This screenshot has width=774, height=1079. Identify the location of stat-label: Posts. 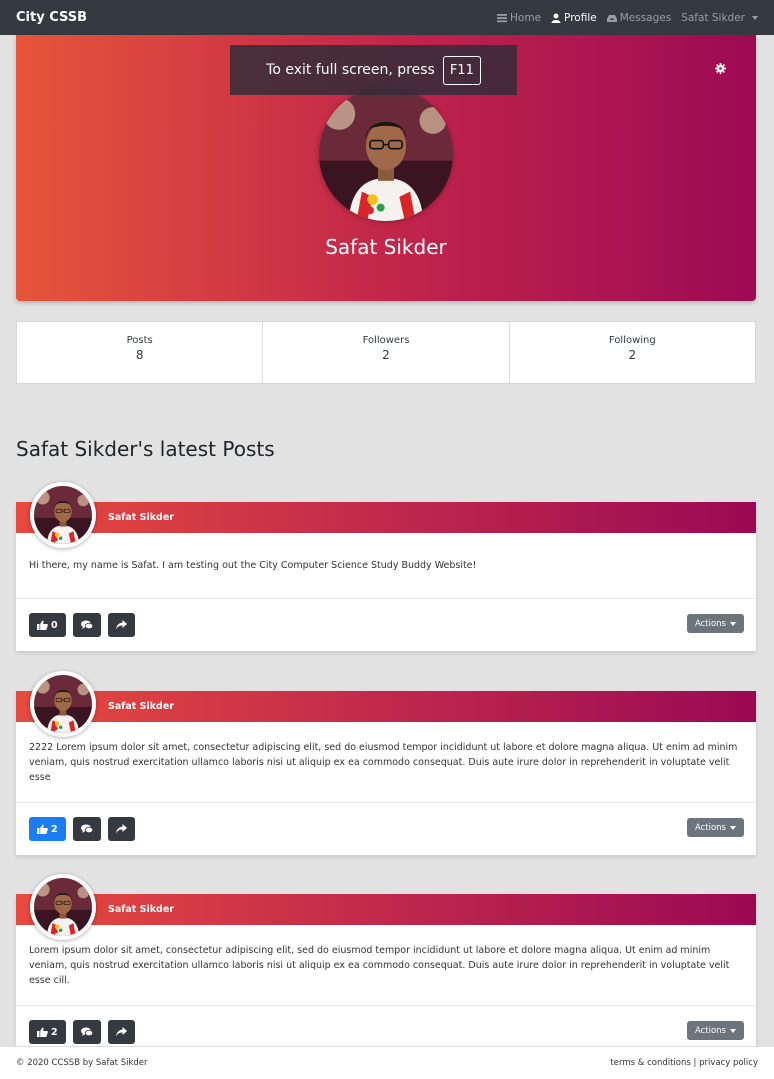
(139, 340).